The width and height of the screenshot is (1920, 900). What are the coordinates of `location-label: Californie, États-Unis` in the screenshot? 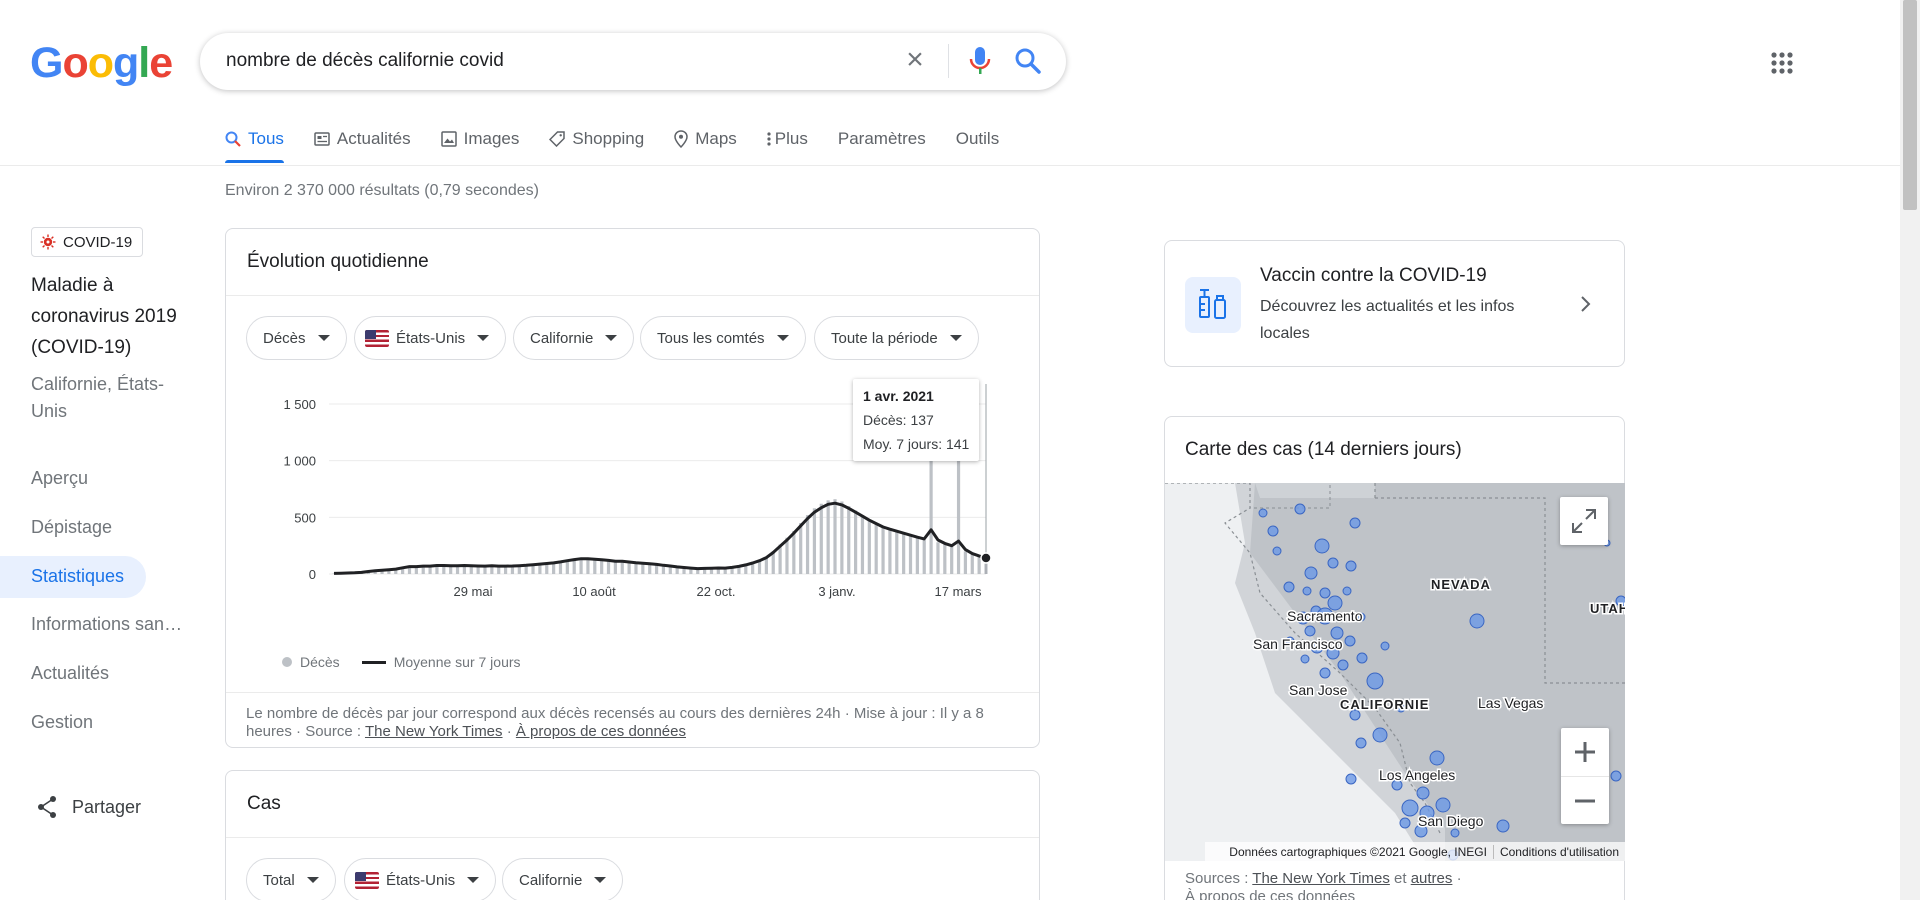 It's located at (98, 397).